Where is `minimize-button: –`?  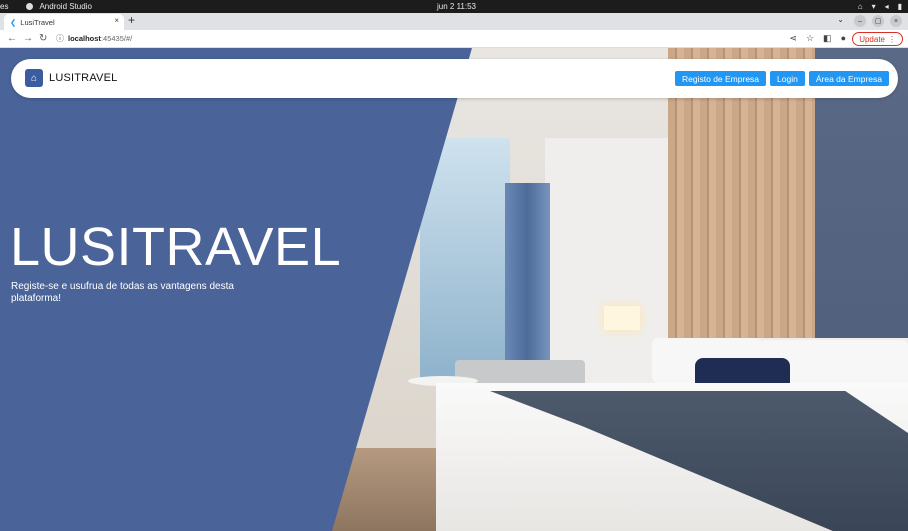 minimize-button: – is located at coordinates (860, 21).